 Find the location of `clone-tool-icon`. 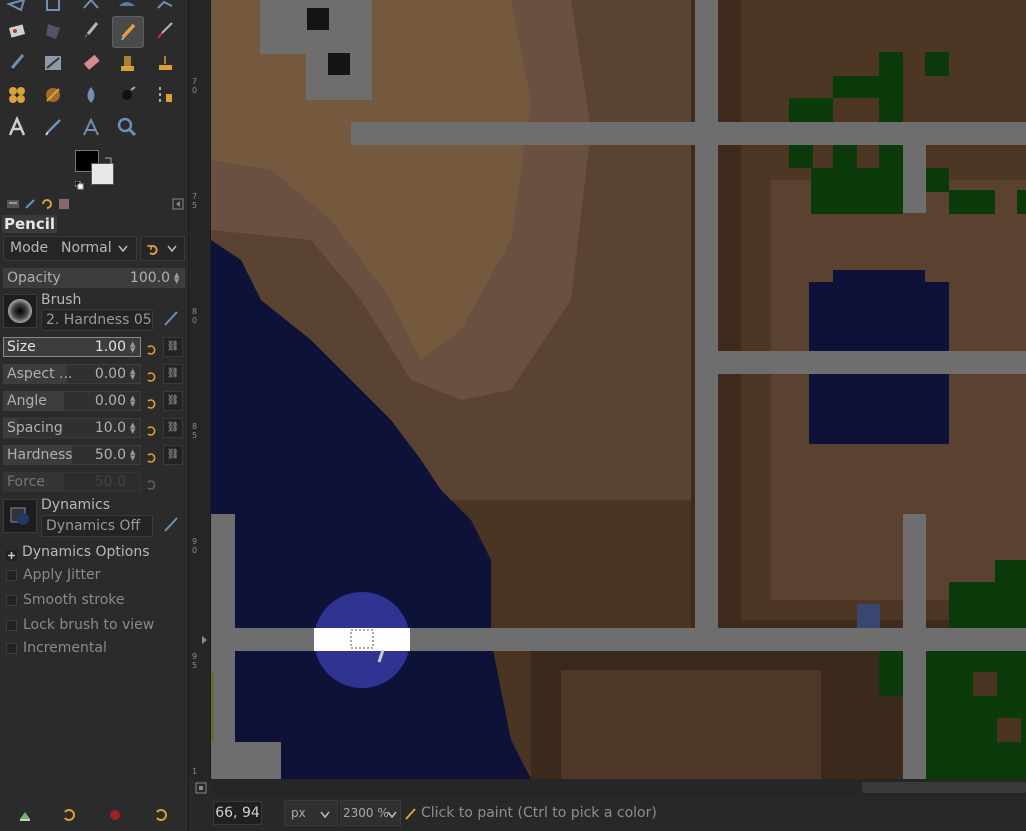

clone-tool-icon is located at coordinates (127, 63).